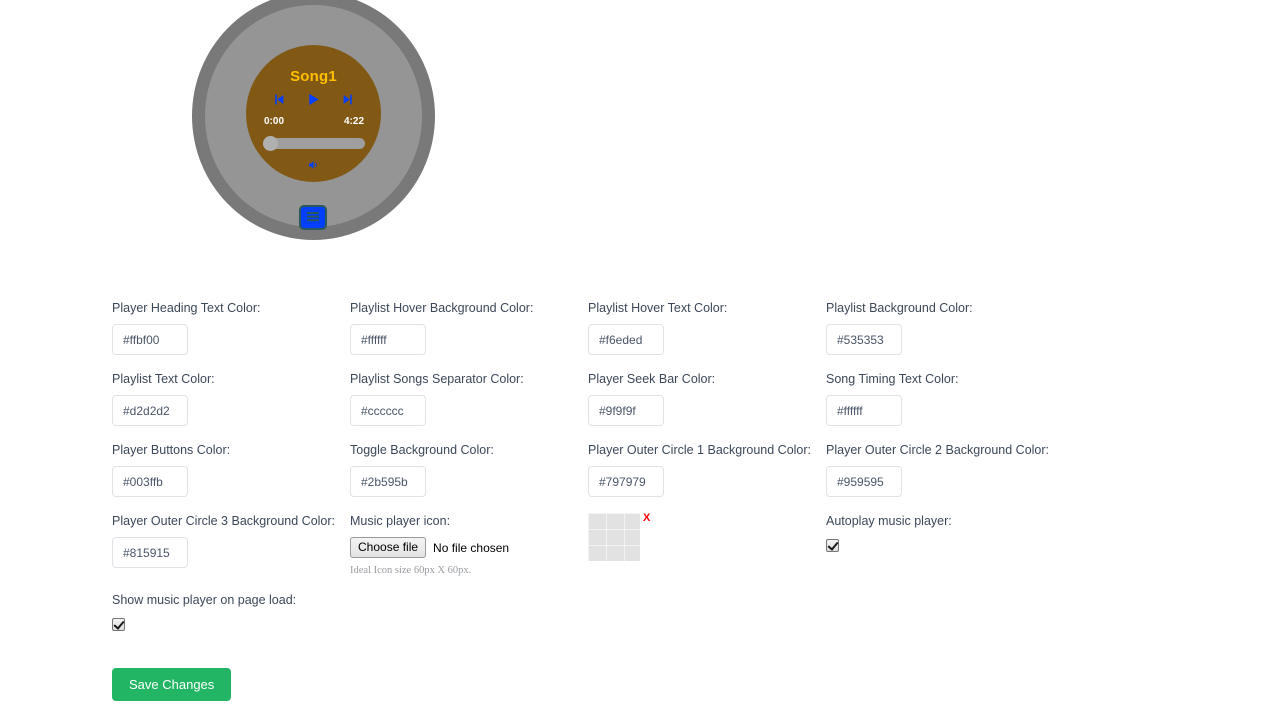  I want to click on file-status-text: No file chosen, so click(471, 547).